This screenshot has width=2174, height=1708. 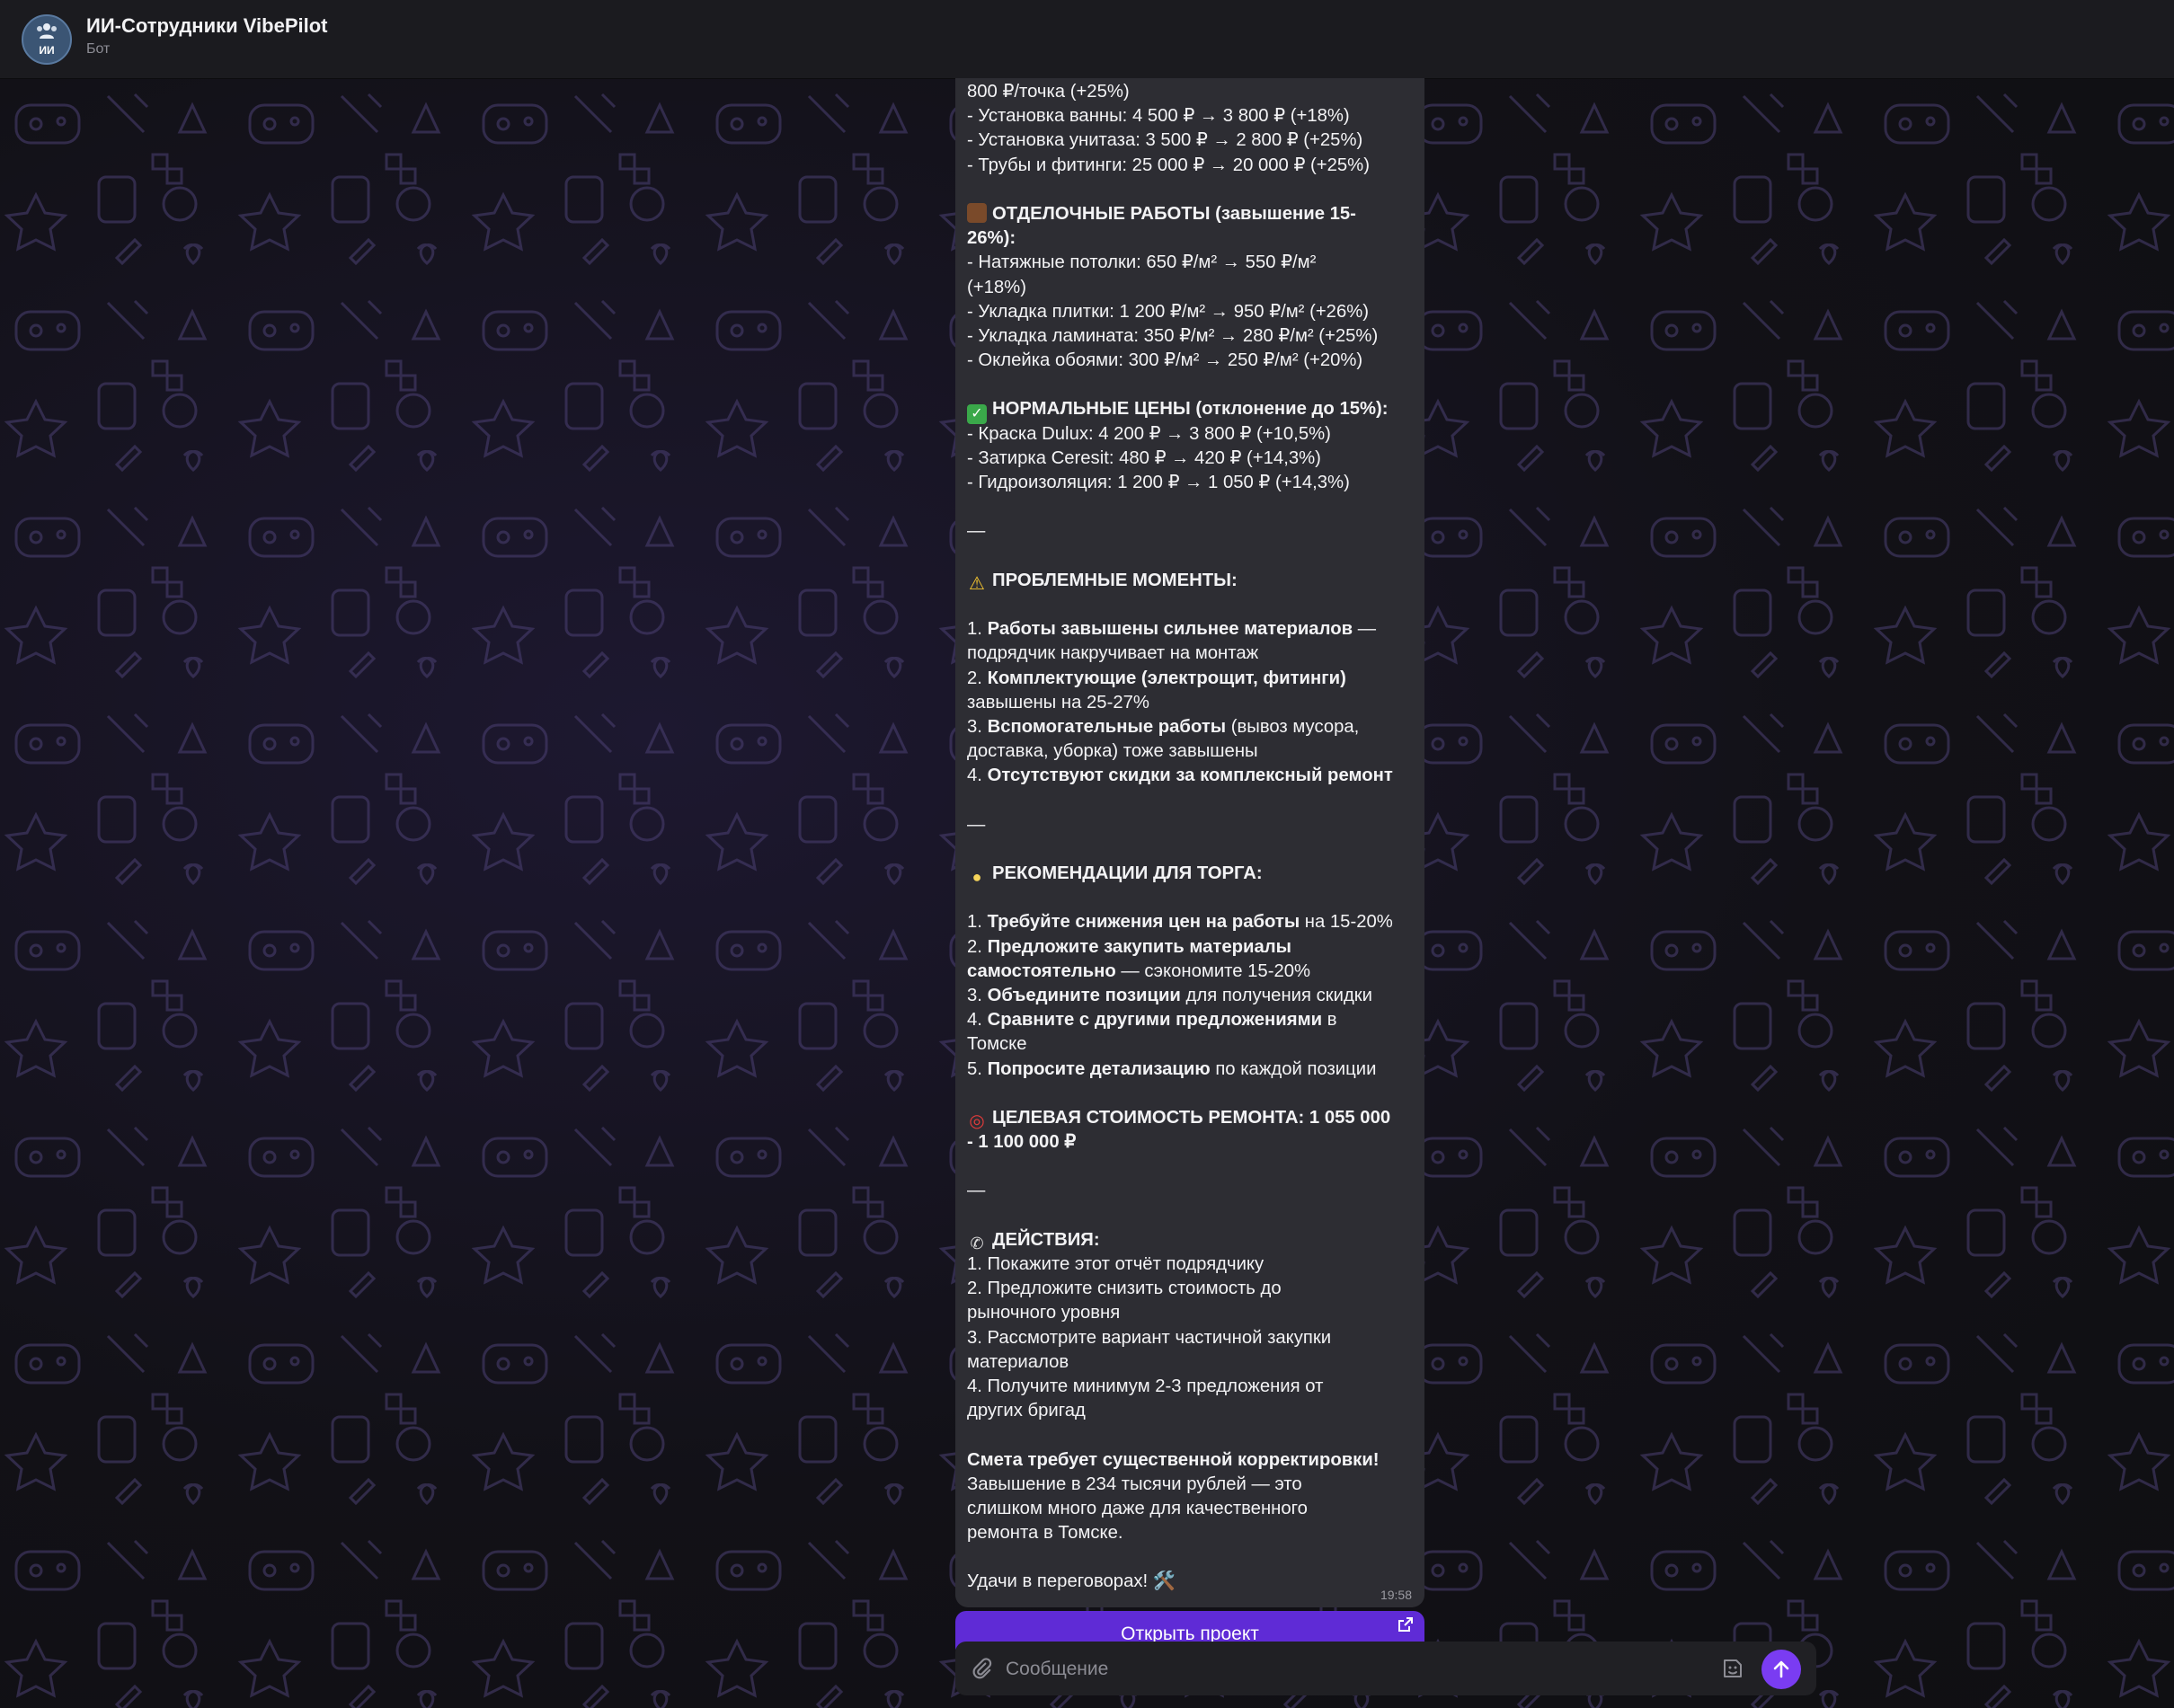 I want to click on msg-line: материалов, so click(x=1018, y=1361).